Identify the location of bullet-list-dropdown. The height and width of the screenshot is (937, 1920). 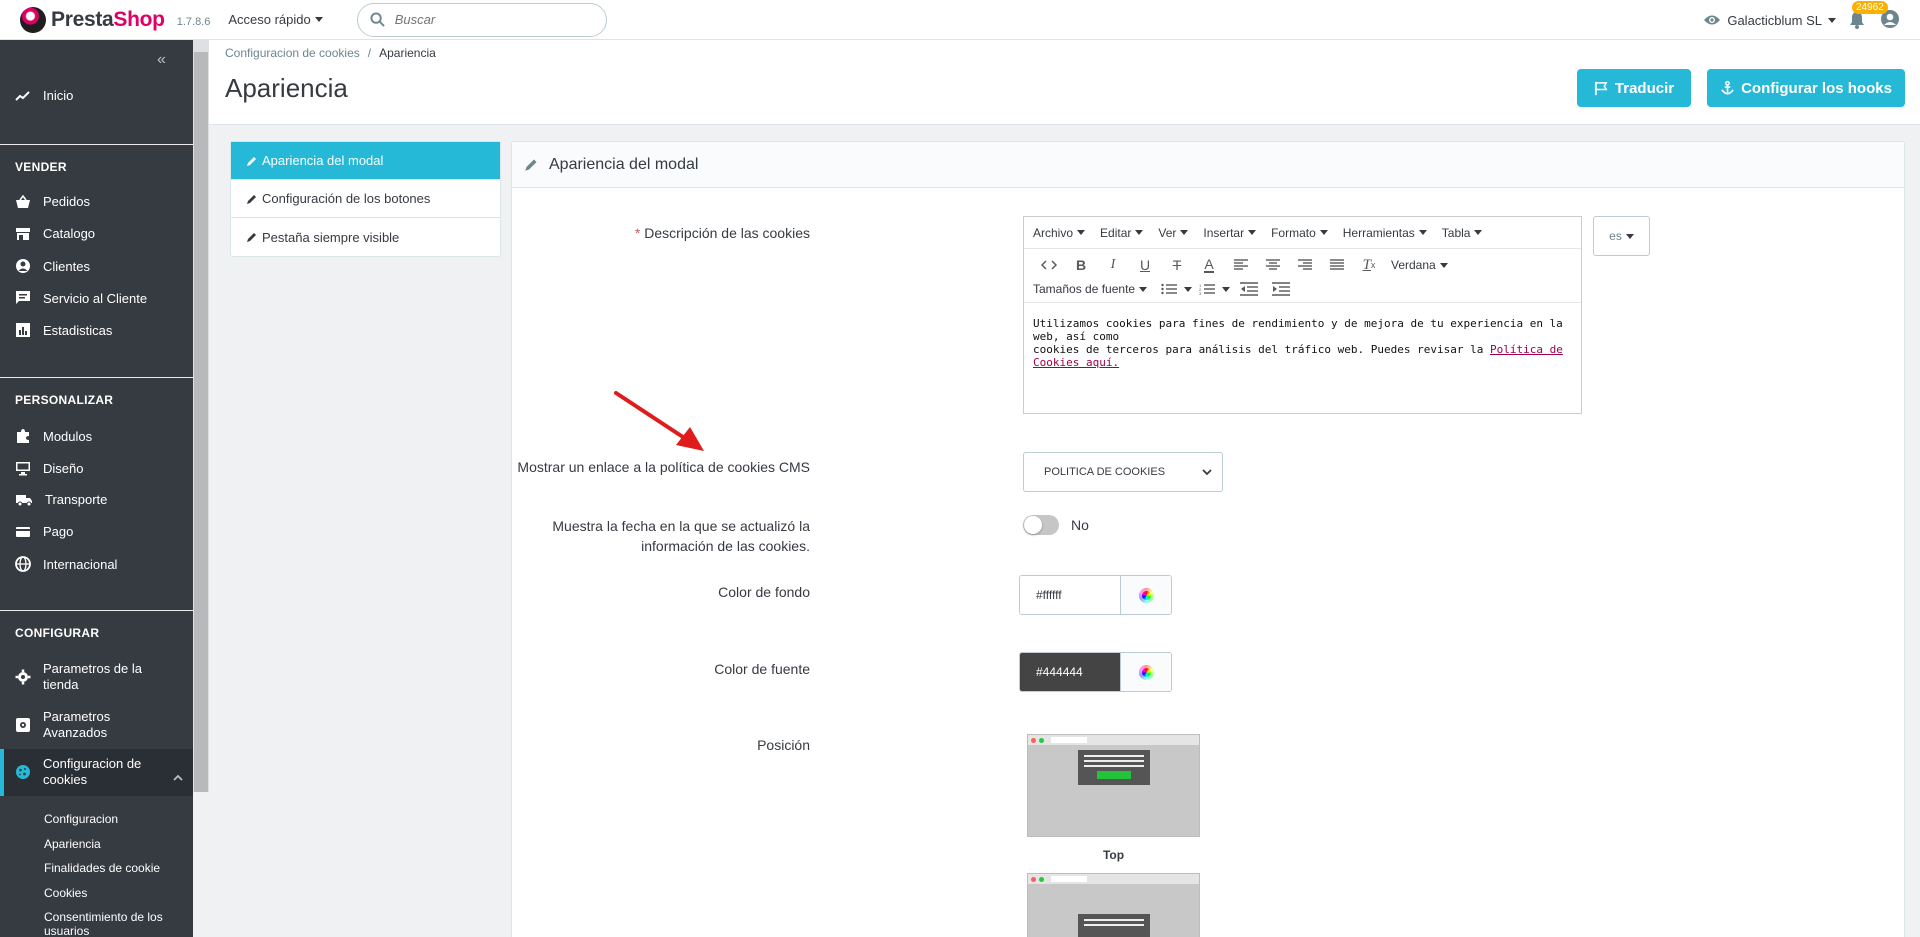
(1188, 289).